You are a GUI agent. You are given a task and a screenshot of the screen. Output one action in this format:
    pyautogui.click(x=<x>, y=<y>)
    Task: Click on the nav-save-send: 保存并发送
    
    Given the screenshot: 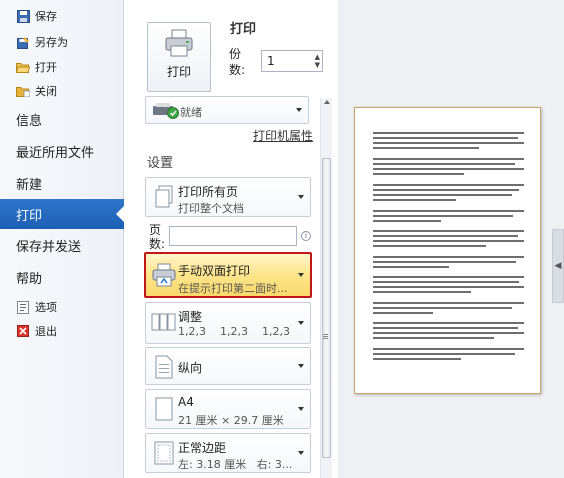 What is the action you would take?
    pyautogui.click(x=62, y=245)
    